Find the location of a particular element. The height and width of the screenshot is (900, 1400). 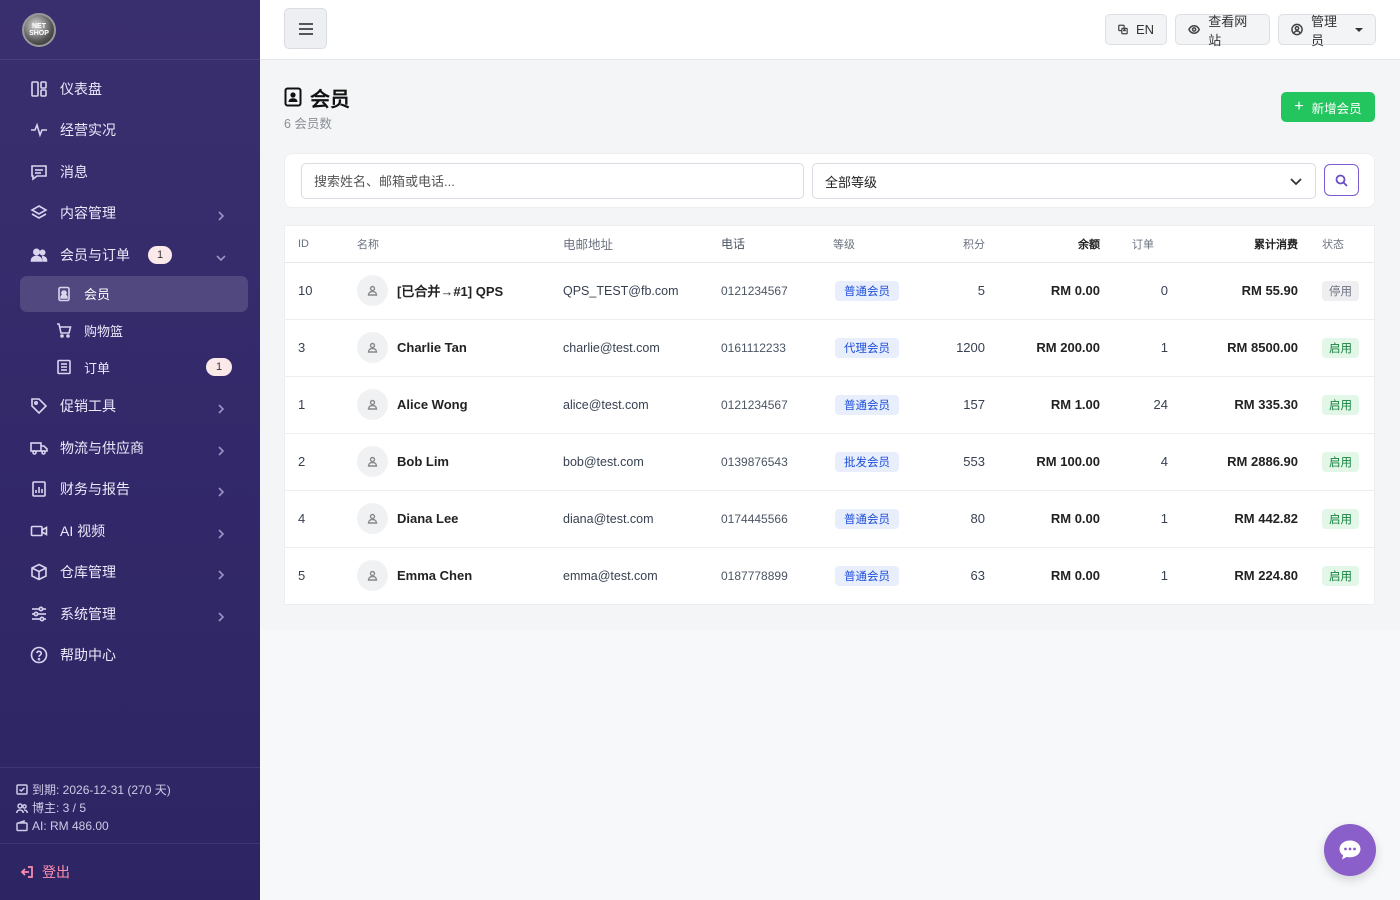

cell-spent: RM 224.80 is located at coordinates (1266, 576).